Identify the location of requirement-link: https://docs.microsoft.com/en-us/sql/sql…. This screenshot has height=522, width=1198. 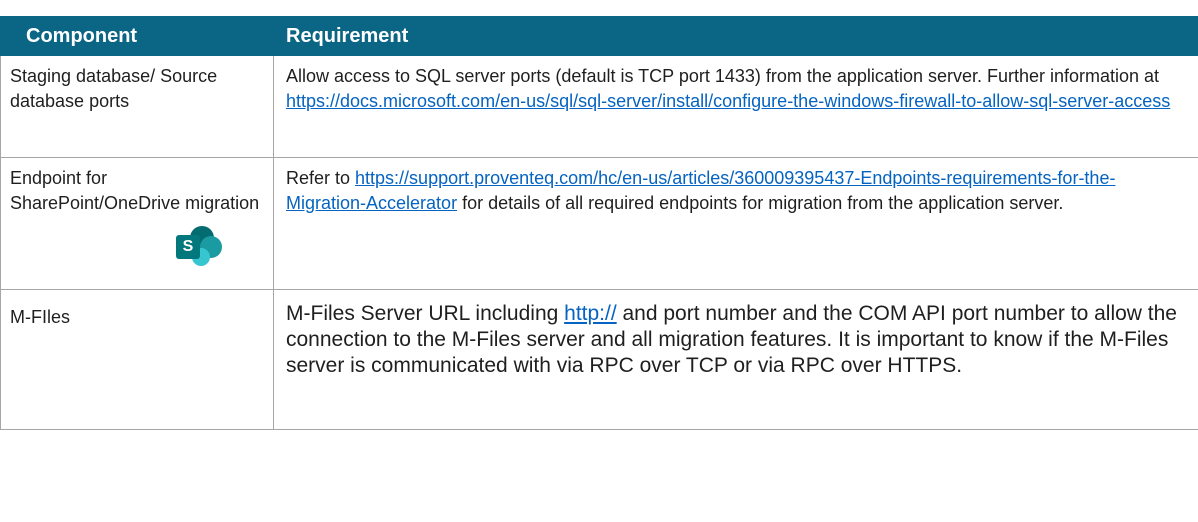
(728, 101).